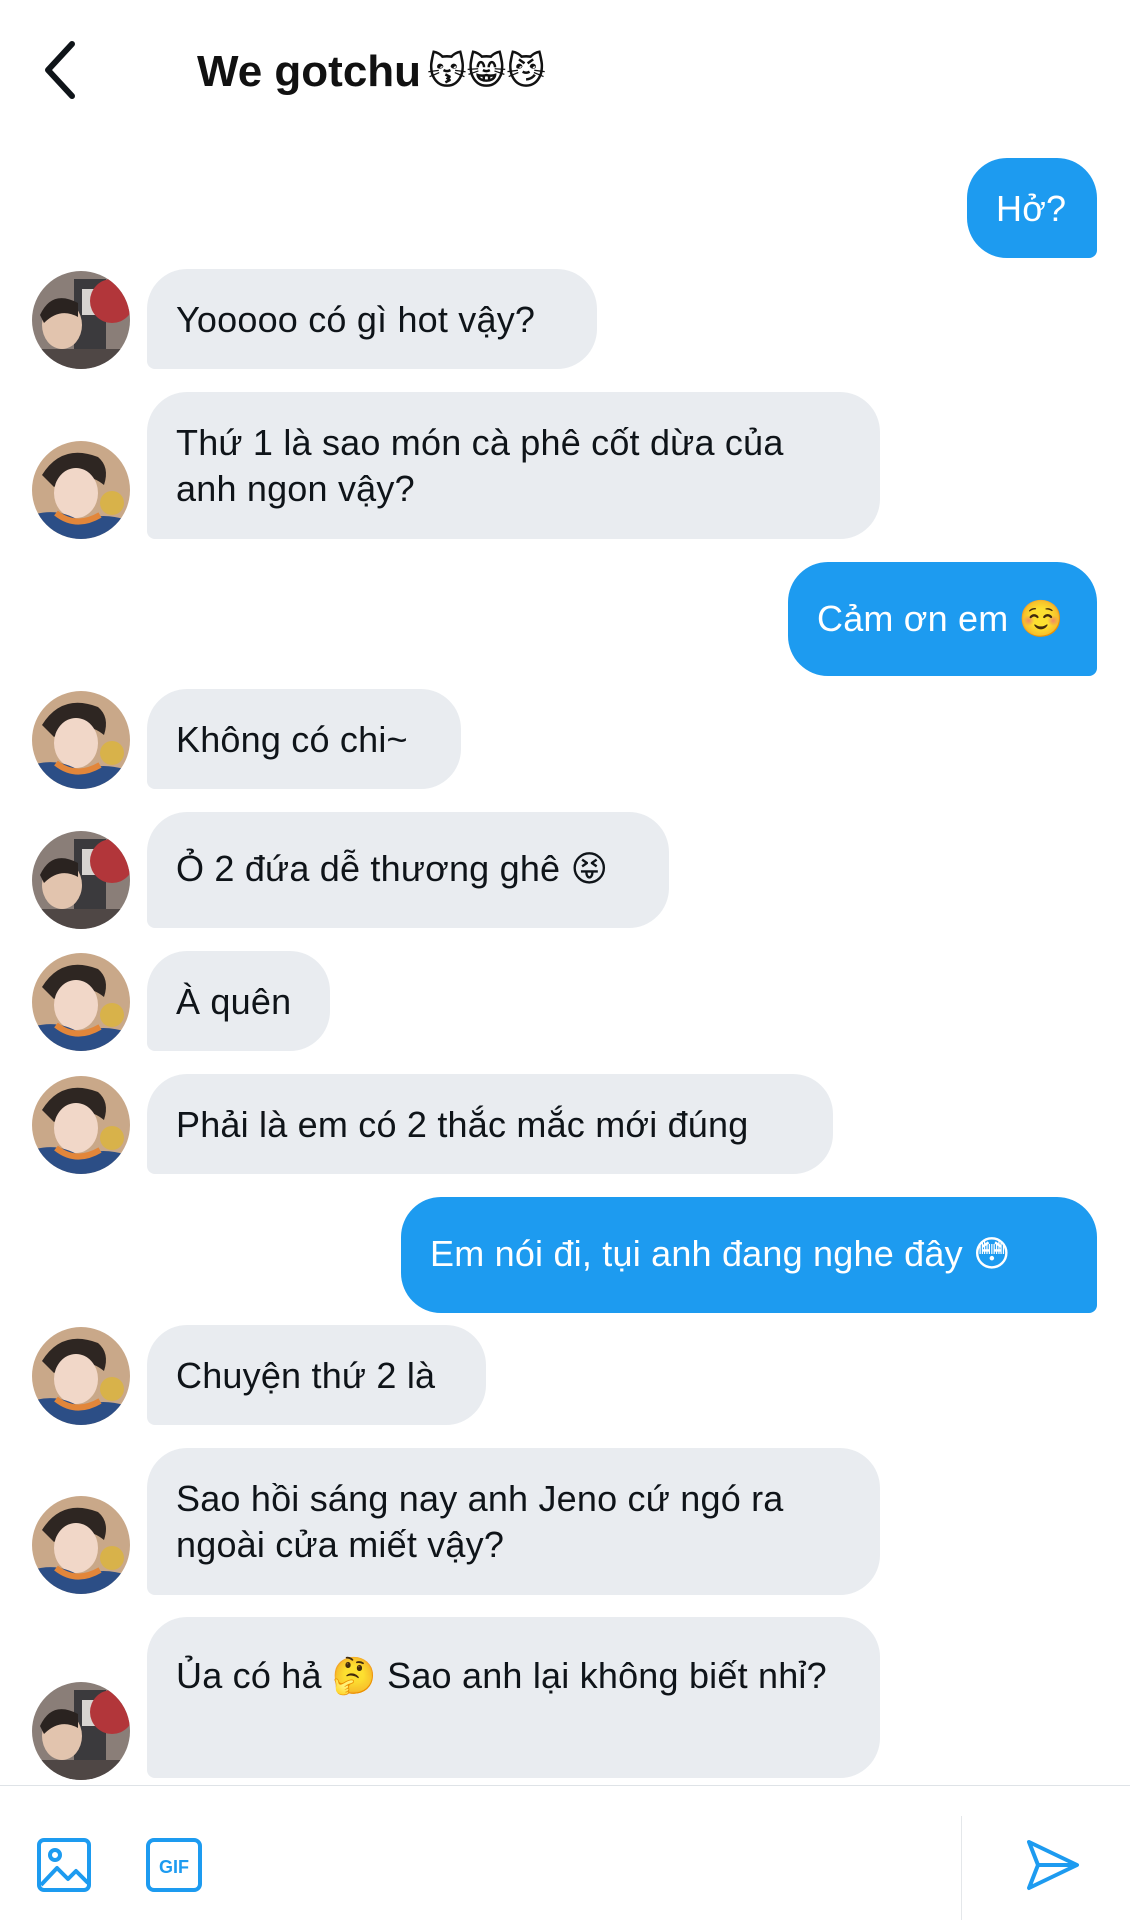 The width and height of the screenshot is (1130, 1920). What do you see at coordinates (486, 72) in the screenshot?
I see `conversation-title-emoji: 😽😸😼` at bounding box center [486, 72].